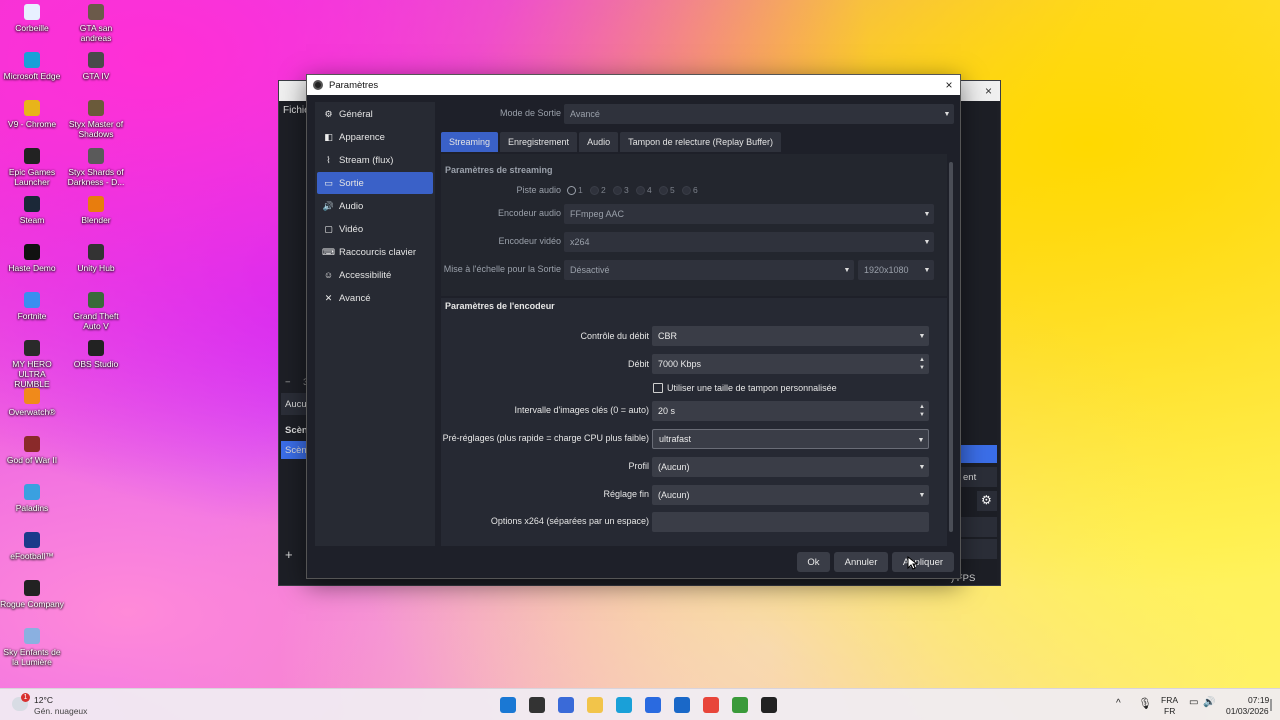  I want to click on weather-desc: Gén. nuageux, so click(60, 711).